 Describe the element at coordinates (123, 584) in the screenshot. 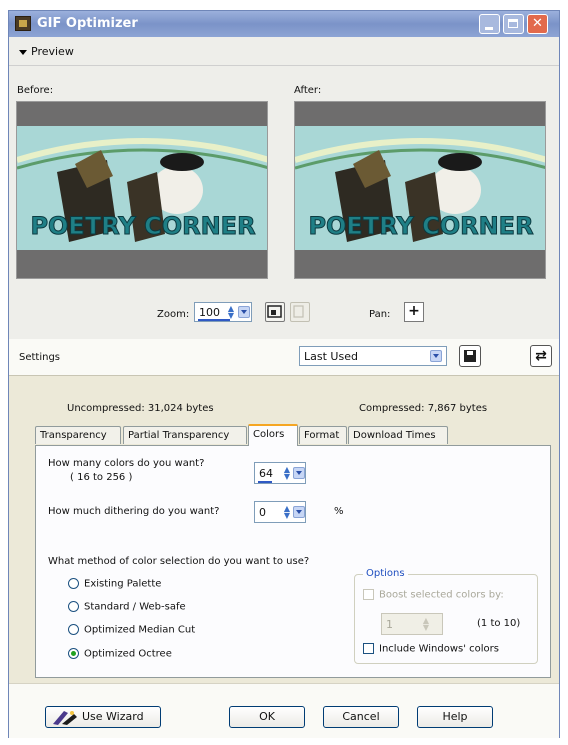

I see `method-label: Existing Palette` at that location.